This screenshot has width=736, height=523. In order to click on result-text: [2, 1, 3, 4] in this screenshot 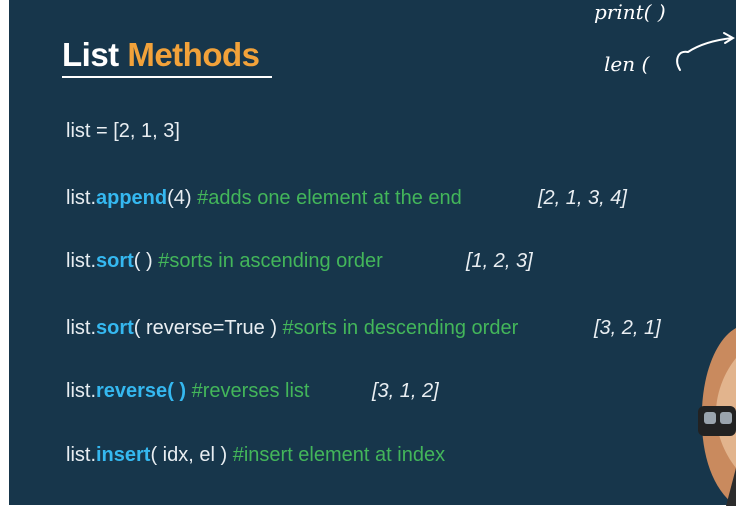, I will do `click(582, 198)`.